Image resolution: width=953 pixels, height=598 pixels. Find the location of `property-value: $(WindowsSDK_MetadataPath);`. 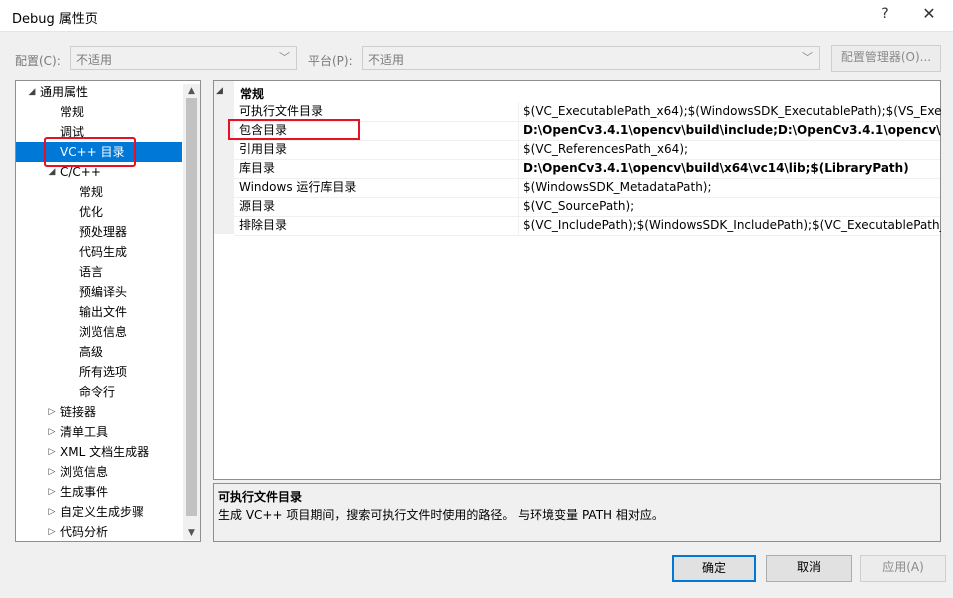

property-value: $(WindowsSDK_MetadataPath); is located at coordinates (732, 187).